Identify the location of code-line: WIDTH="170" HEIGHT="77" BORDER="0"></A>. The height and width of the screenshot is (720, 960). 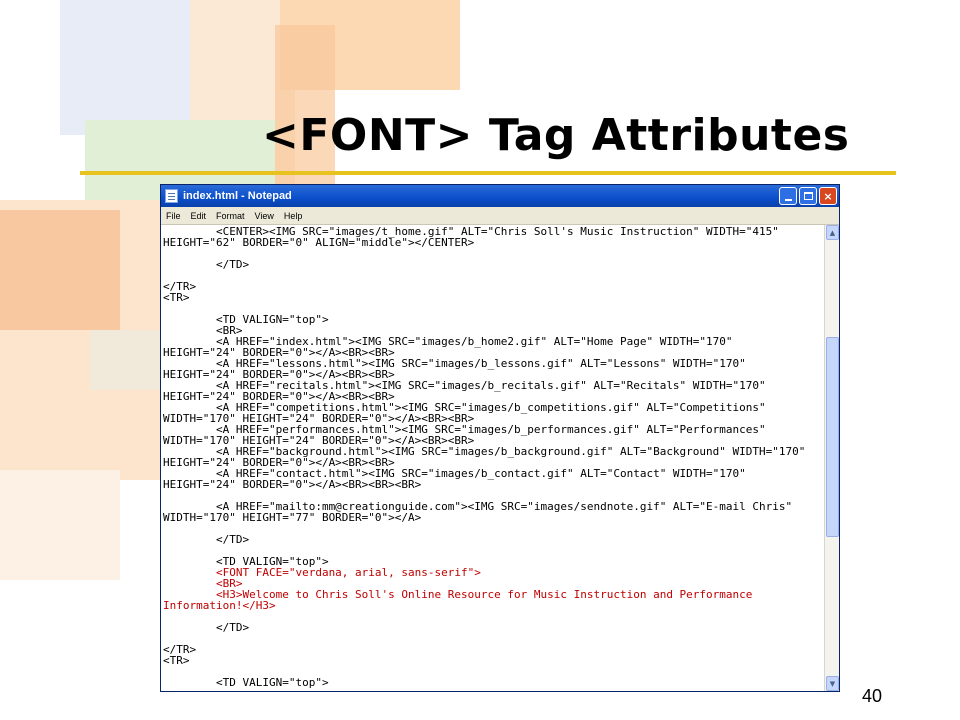
(292, 517).